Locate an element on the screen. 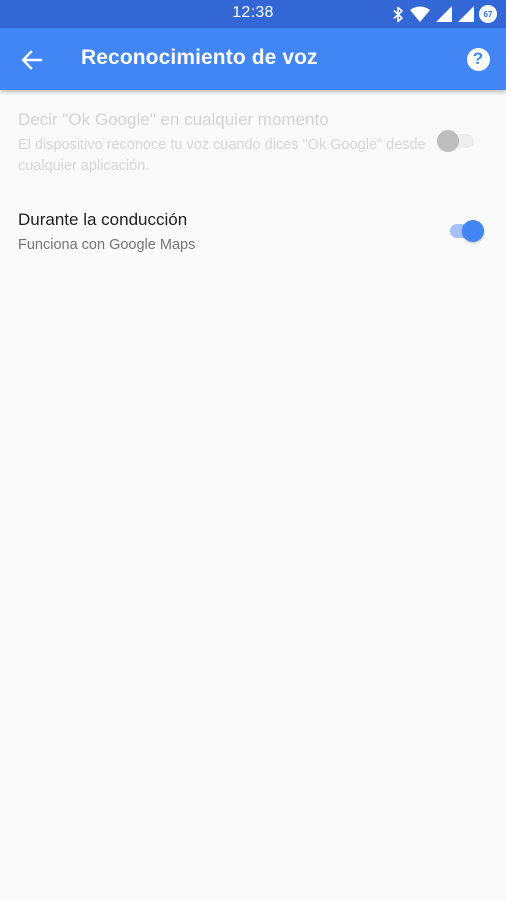 This screenshot has width=506, height=900. battery-icon: 67 is located at coordinates (488, 14).